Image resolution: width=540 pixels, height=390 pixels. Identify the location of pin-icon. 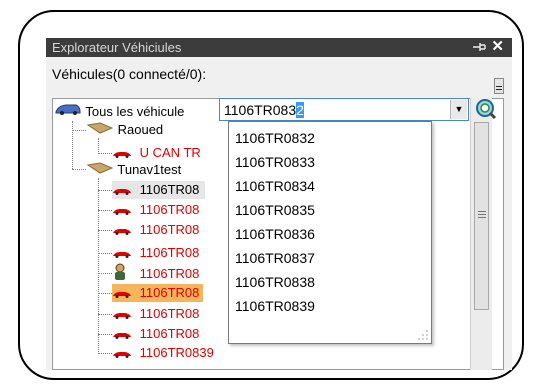
(479, 50).